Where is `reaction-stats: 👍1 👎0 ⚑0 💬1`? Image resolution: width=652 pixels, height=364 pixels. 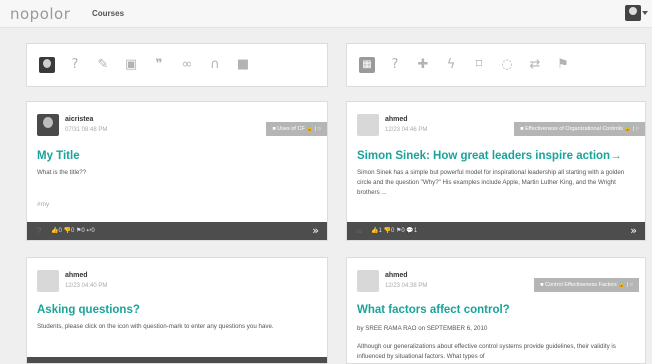
reaction-stats: 👍1 👎0 ⚑0 💬1 is located at coordinates (394, 230).